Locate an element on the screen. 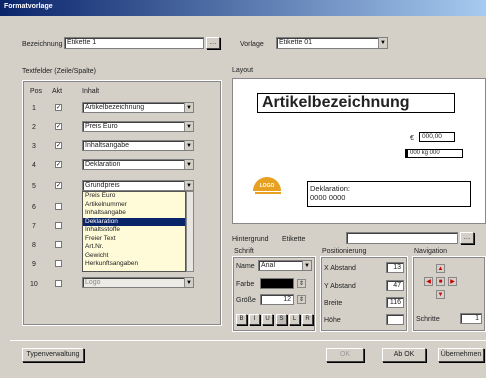  row-content-value: Deklaration is located at coordinates (103, 164).